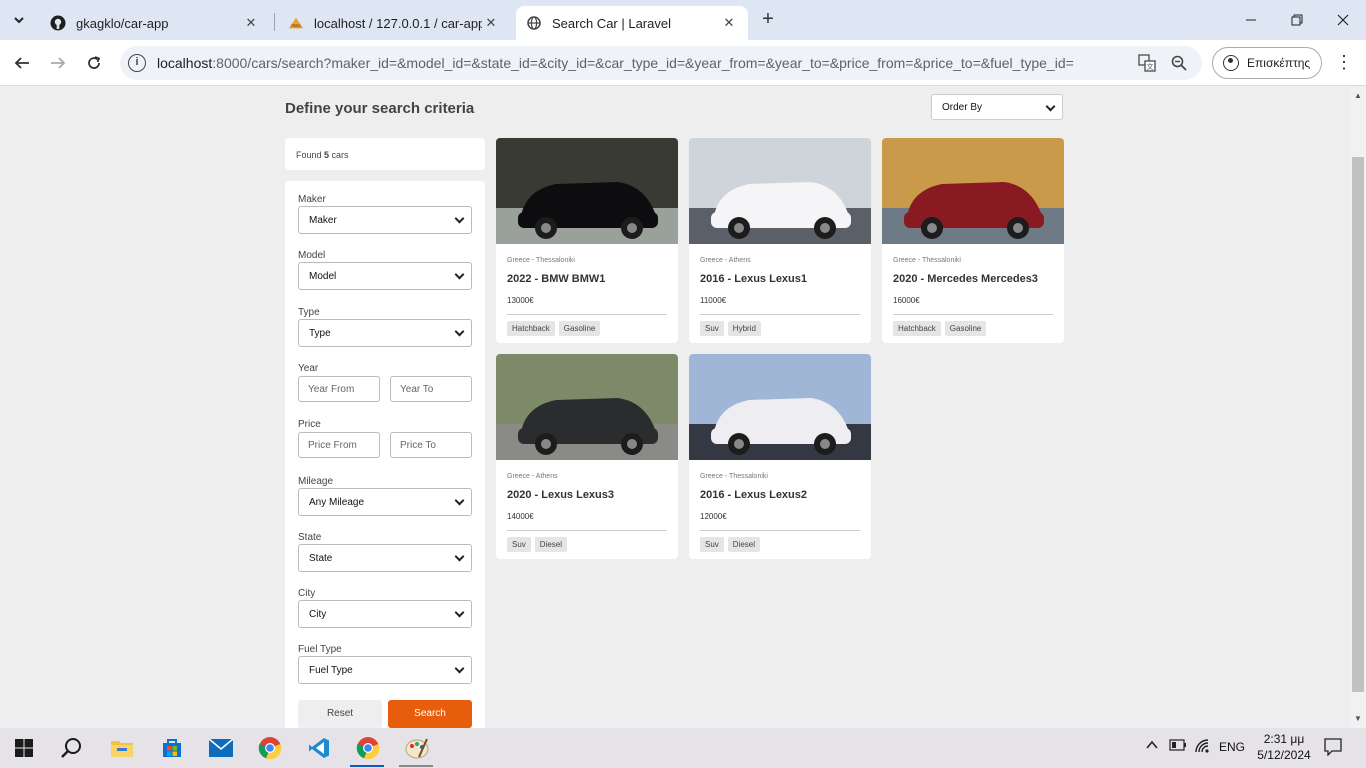  I want to click on year-to-input: Year To, so click(431, 389).